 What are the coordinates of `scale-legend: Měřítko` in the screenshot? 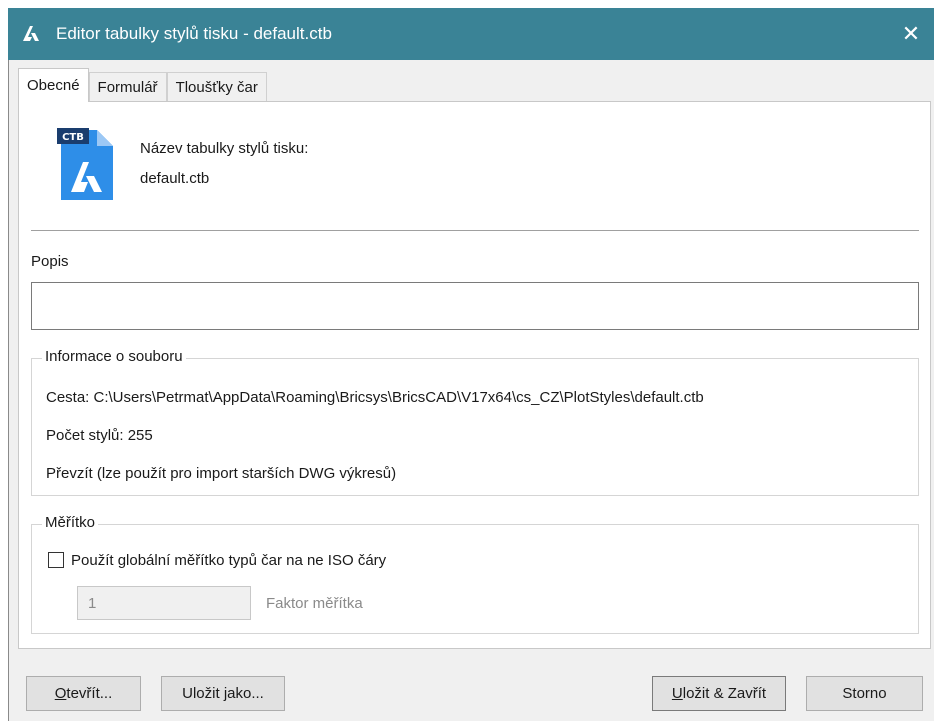 It's located at (70, 522).